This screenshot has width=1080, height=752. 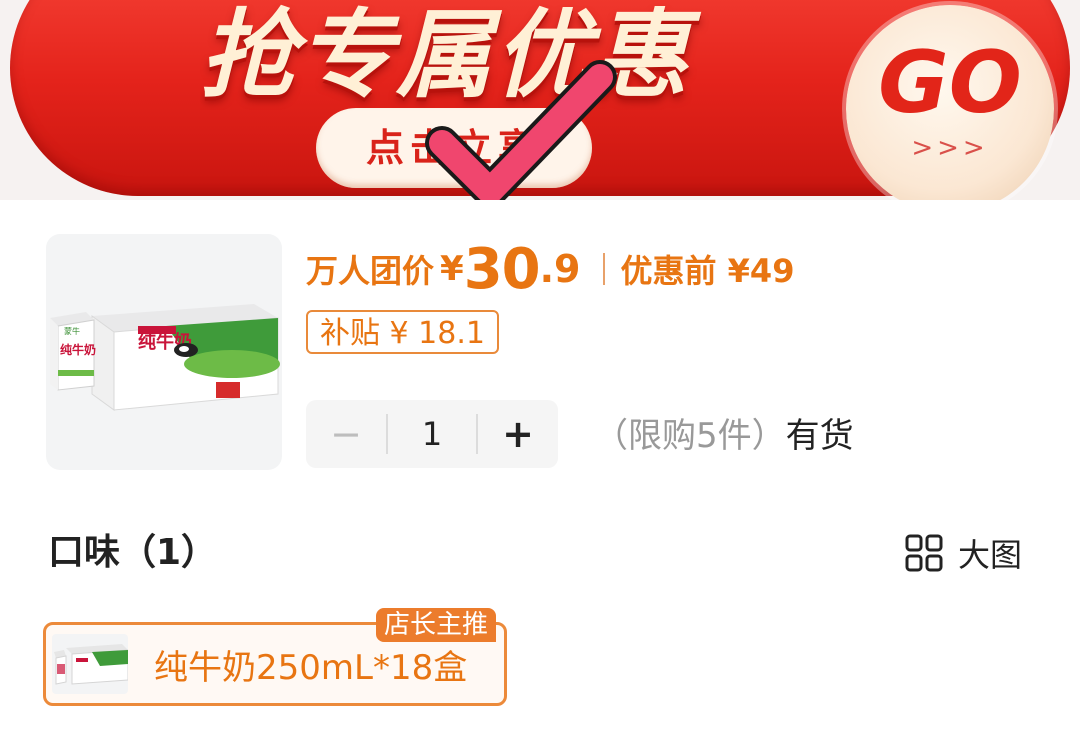 I want to click on increase-button: +, so click(x=518, y=434).